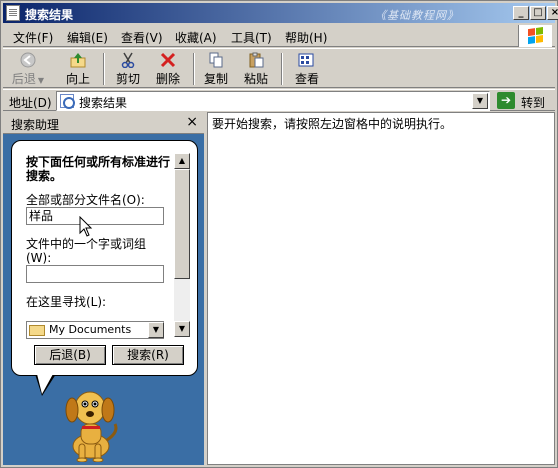 The height and width of the screenshot is (468, 558). Describe the element at coordinates (538, 13) in the screenshot. I see `maximize-button: □` at that location.